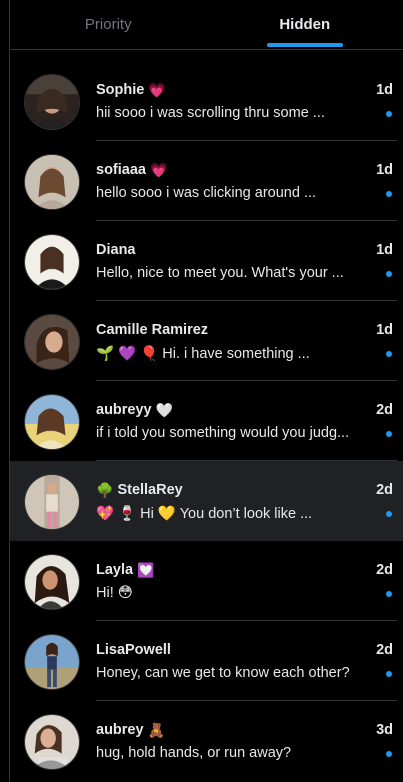 The width and height of the screenshot is (403, 782). Describe the element at coordinates (132, 170) in the screenshot. I see `conversation-name: sofiaaa 💗` at that location.